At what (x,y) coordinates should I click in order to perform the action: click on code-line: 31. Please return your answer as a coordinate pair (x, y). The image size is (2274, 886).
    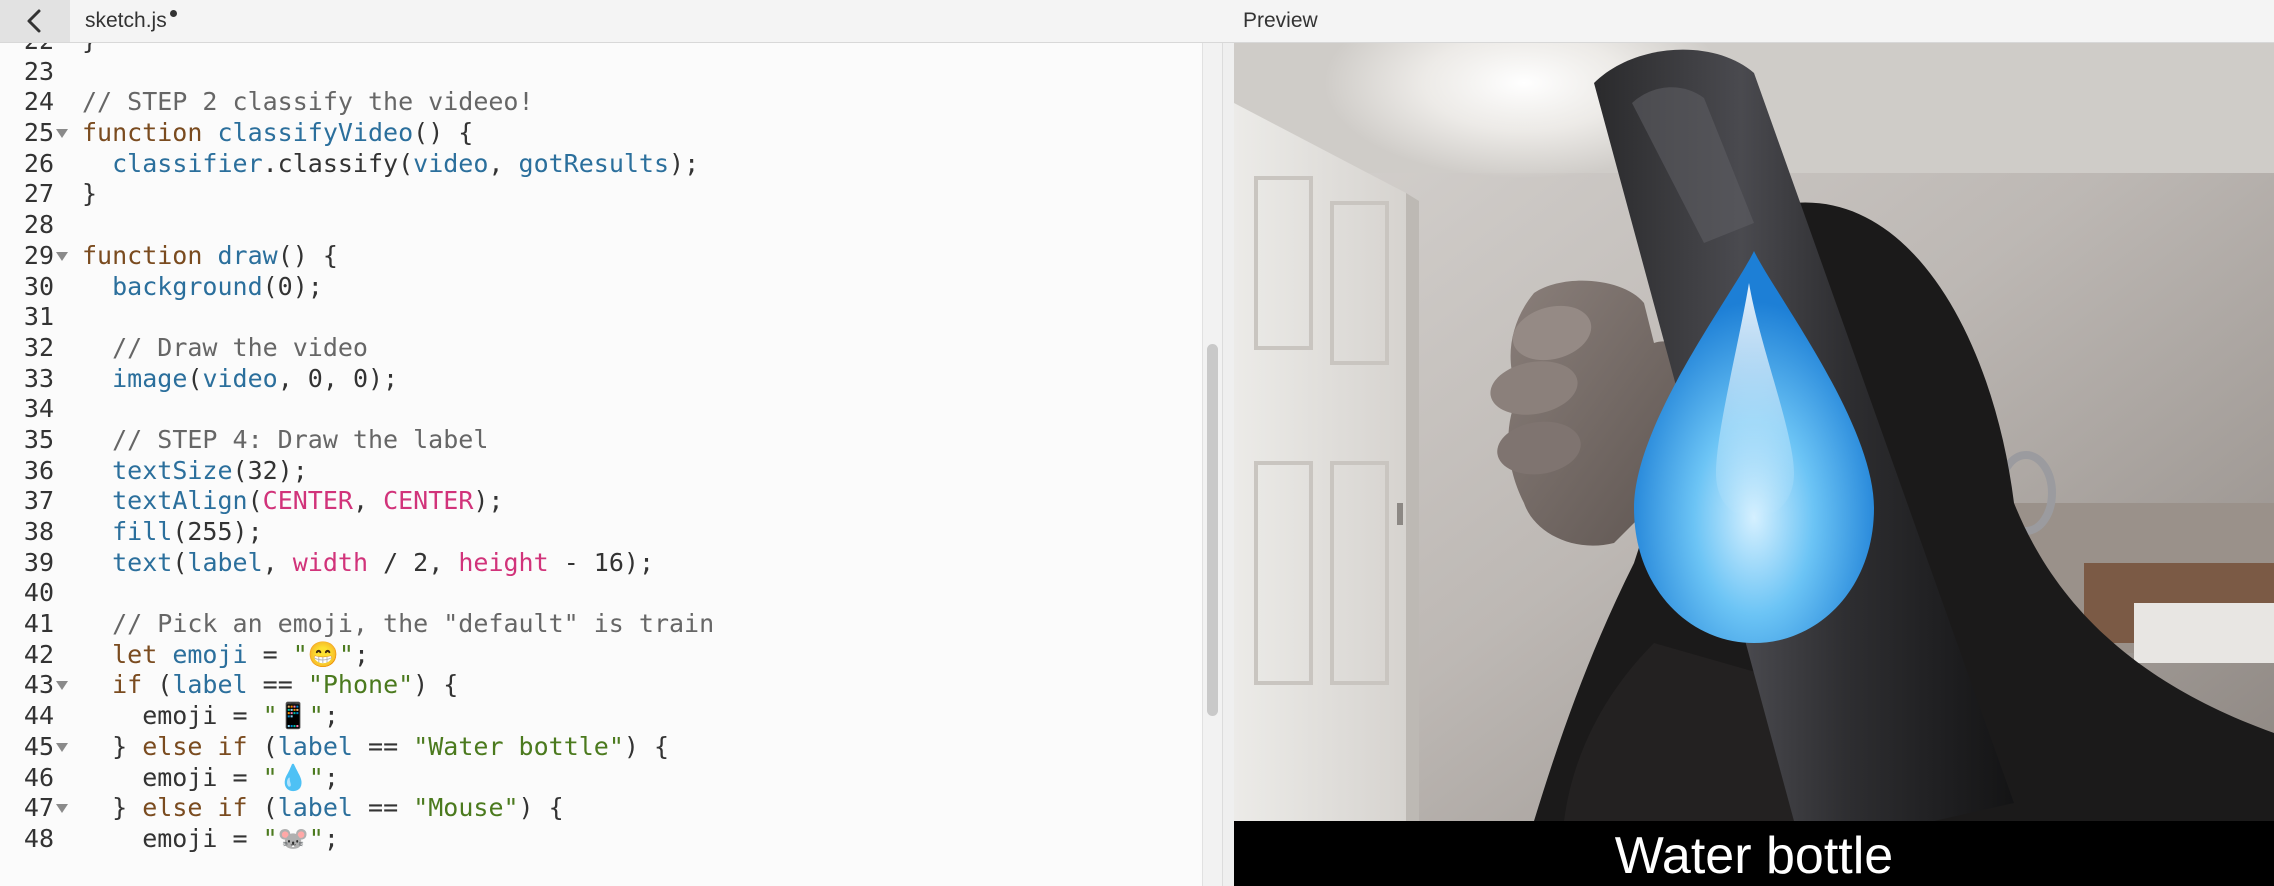
    Looking at the image, I should click on (600, 317).